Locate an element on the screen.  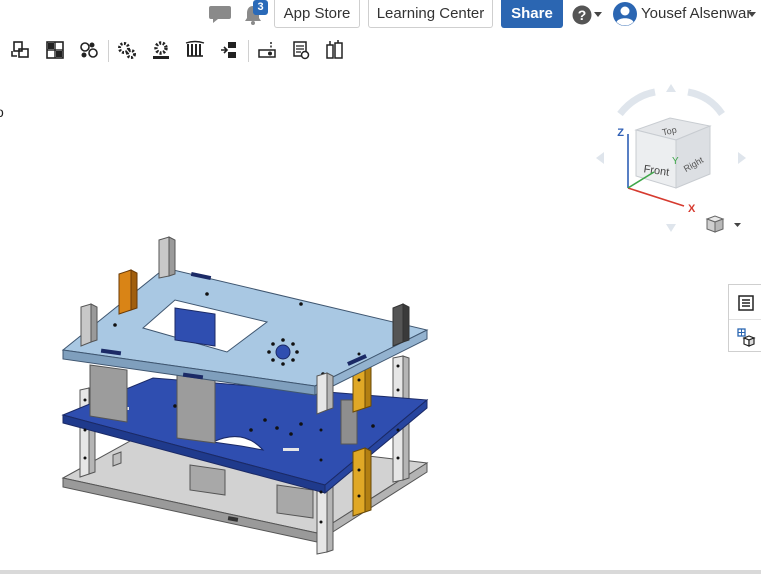
pattern-icon is located at coordinates (301, 50).